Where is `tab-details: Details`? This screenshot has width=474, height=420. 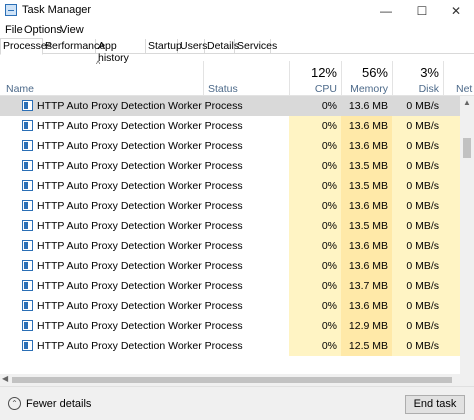
tab-details: Details is located at coordinates (222, 46).